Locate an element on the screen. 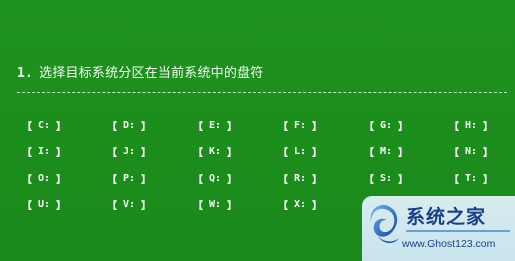 Image resolution: width=515 pixels, height=261 pixels. watermark-title: 系统之家 is located at coordinates (446, 217).